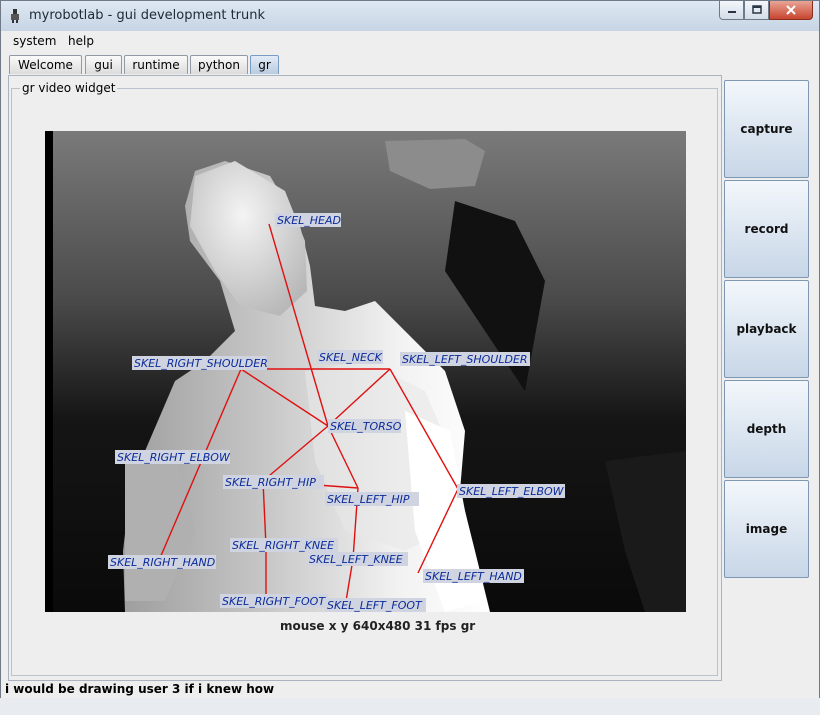 The image size is (820, 715). Describe the element at coordinates (264, 64) in the screenshot. I see `tab-gr: gr` at that location.